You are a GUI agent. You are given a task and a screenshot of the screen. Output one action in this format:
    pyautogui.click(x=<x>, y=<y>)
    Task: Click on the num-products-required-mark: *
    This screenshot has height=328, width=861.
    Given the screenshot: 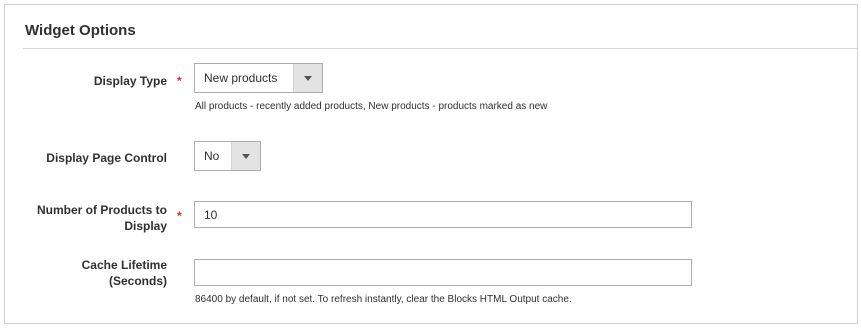 What is the action you would take?
    pyautogui.click(x=179, y=216)
    